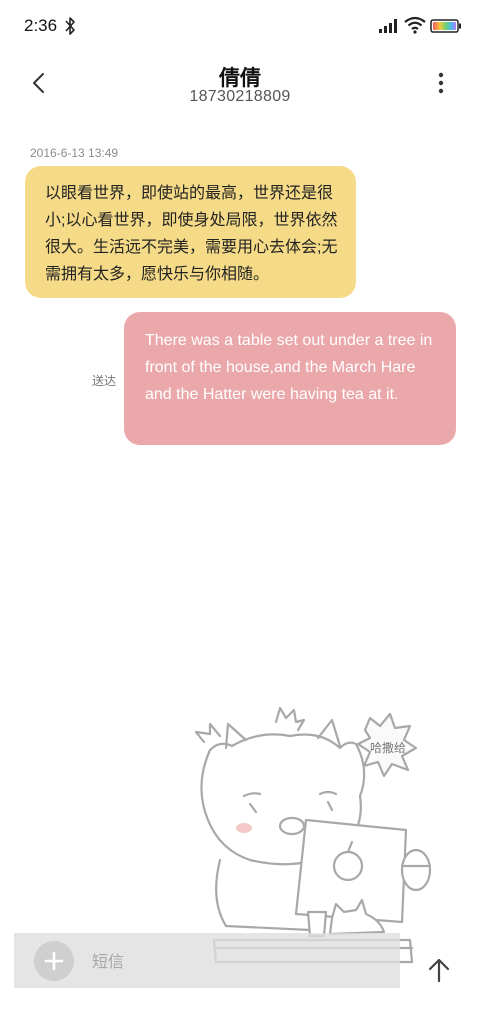 The image size is (480, 1013). What do you see at coordinates (240, 83) in the screenshot?
I see `conversation-header: 倩倩 18730218809` at bounding box center [240, 83].